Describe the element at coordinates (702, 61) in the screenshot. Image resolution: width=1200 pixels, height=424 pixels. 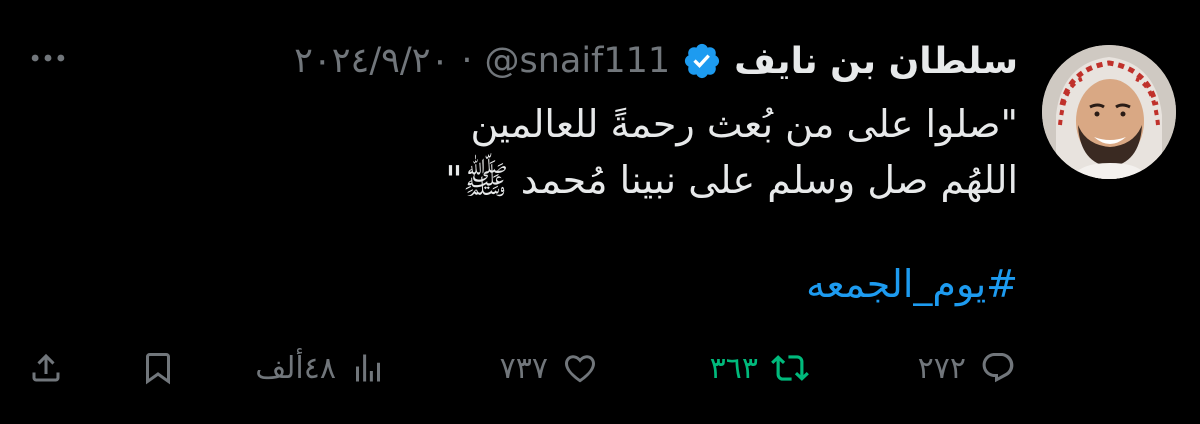
I see `verified-badge-icon` at that location.